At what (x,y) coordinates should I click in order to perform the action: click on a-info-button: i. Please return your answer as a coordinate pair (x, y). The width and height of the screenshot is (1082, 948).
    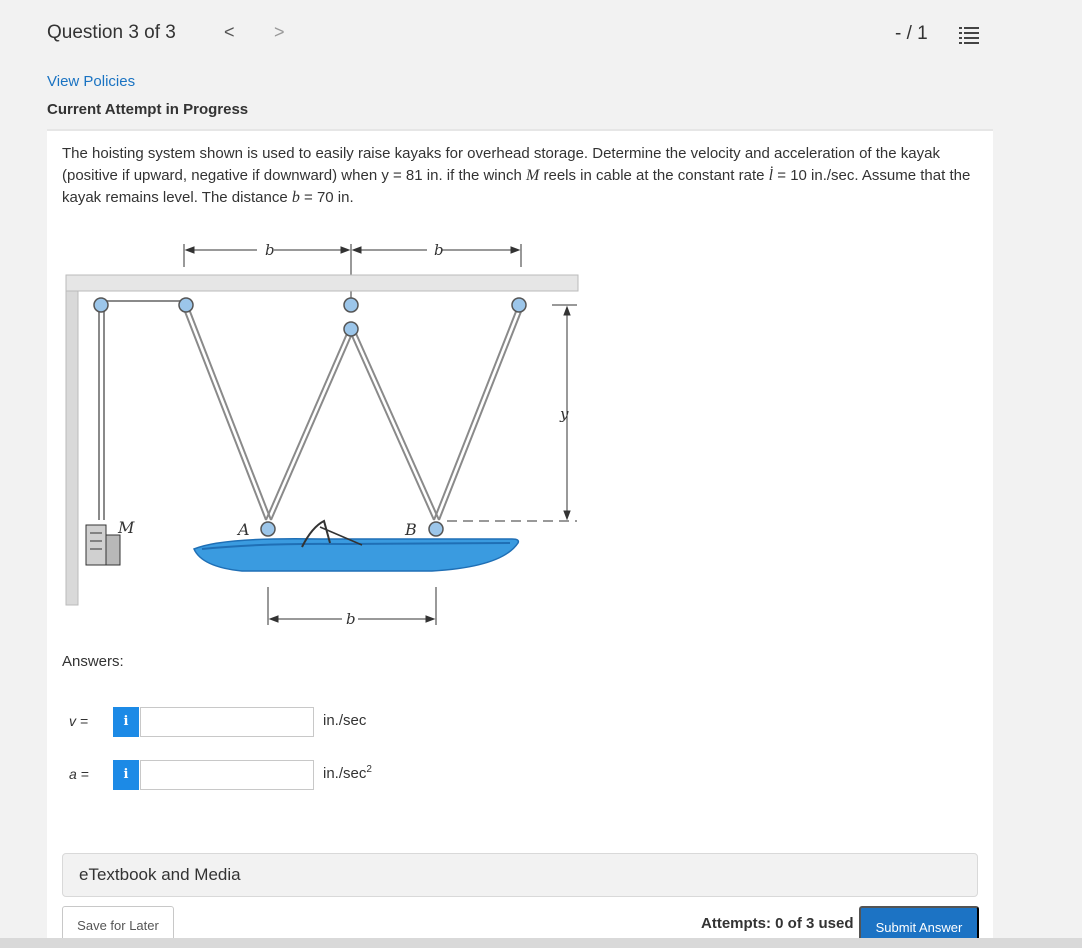
    Looking at the image, I should click on (126, 775).